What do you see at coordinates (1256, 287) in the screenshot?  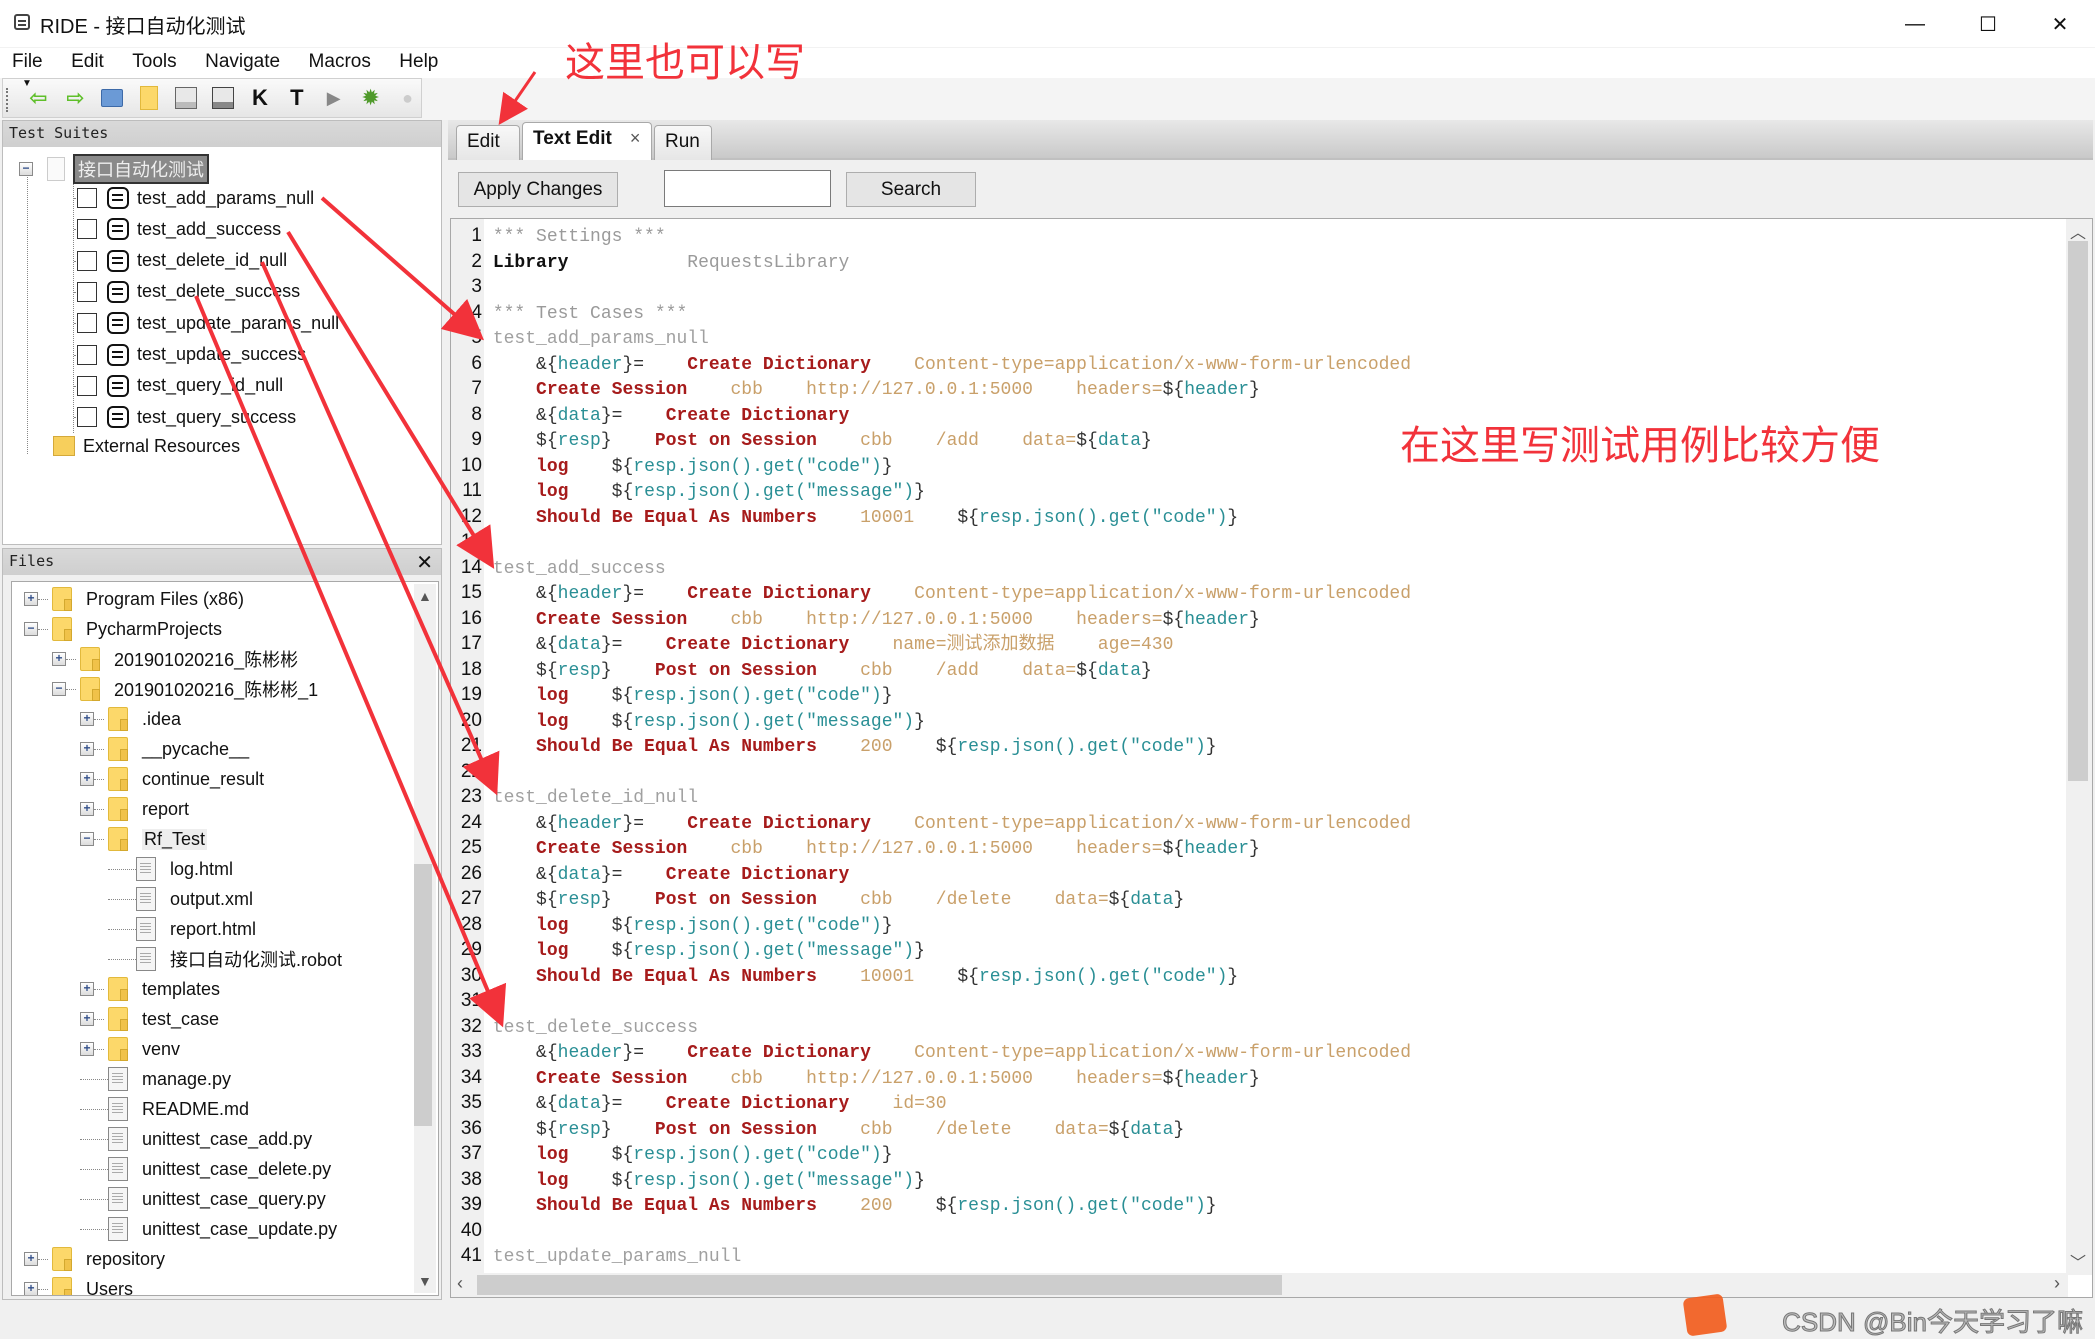 I see `code-line: 3` at bounding box center [1256, 287].